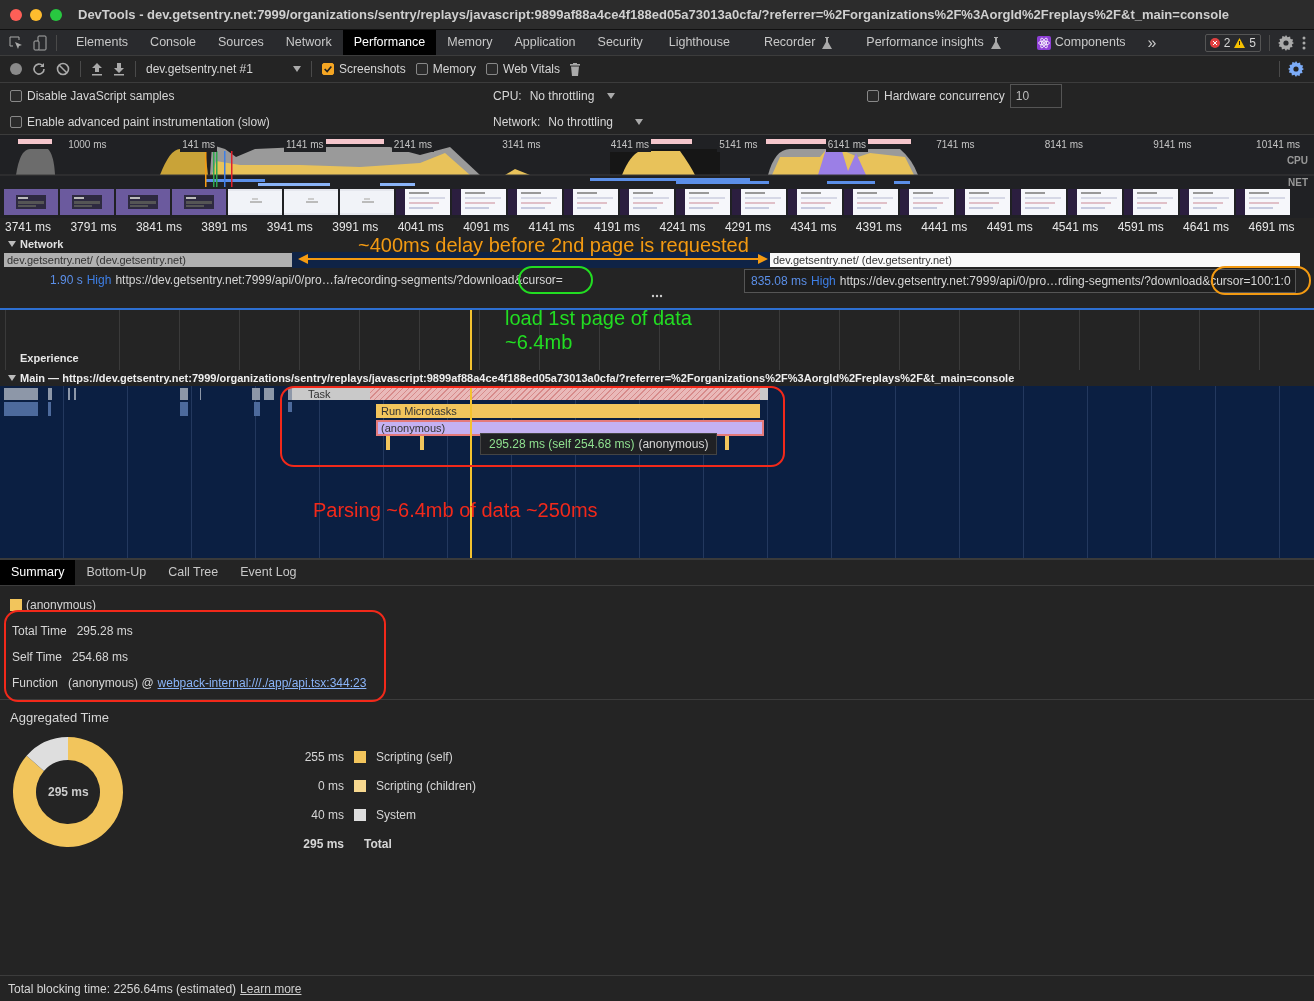 This screenshot has width=1314, height=1001. I want to click on tab: Memory, so click(470, 42).